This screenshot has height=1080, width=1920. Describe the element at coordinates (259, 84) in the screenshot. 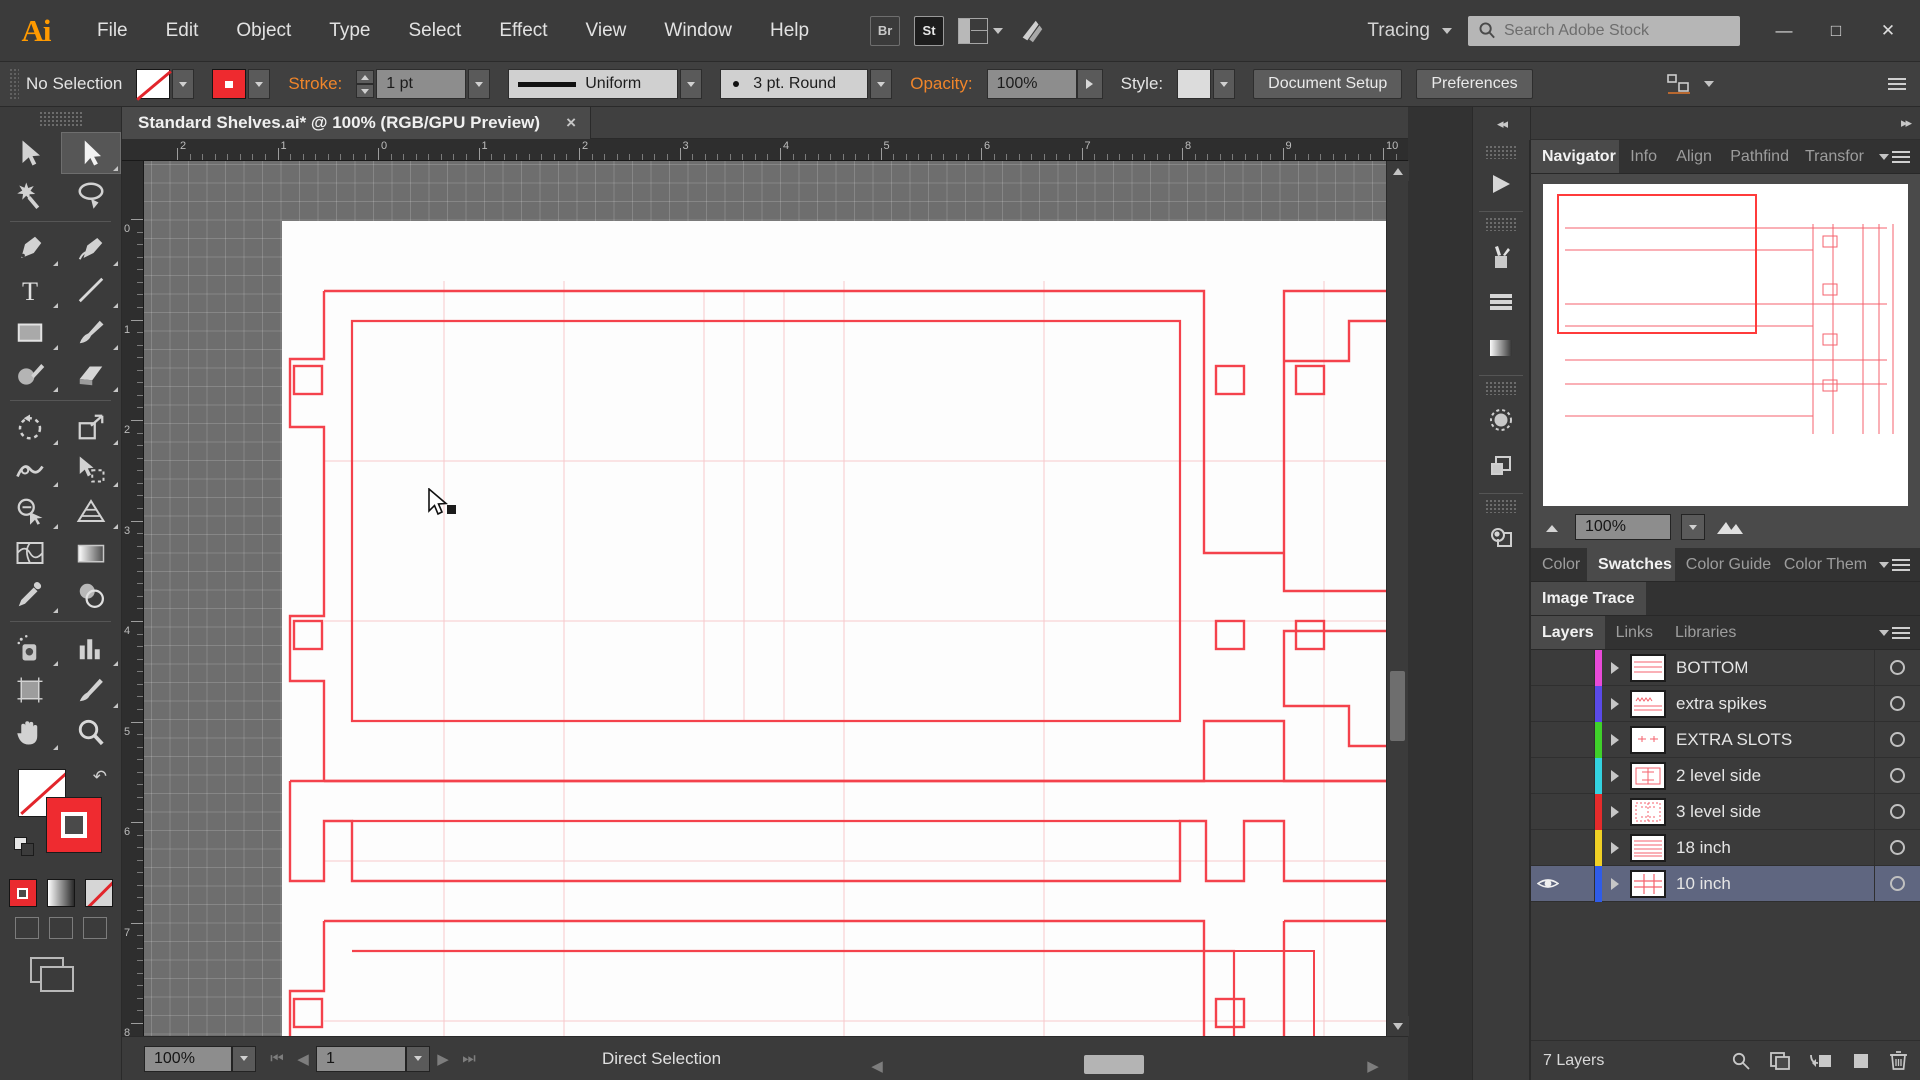

I see `stroke-dropdown` at that location.